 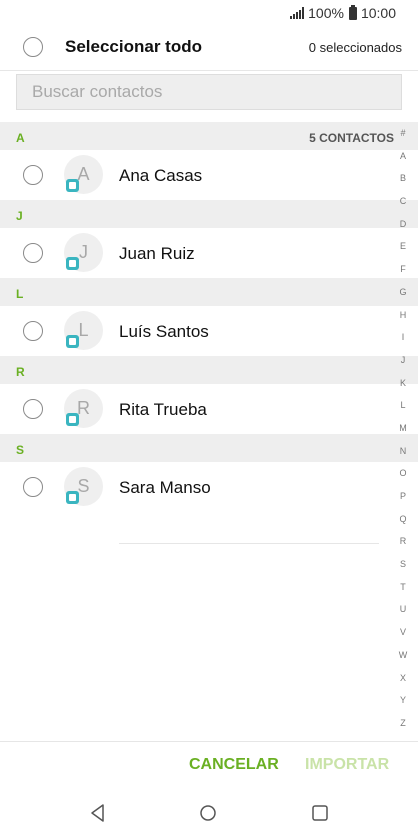 I want to click on section-header-r: R, so click(x=209, y=370).